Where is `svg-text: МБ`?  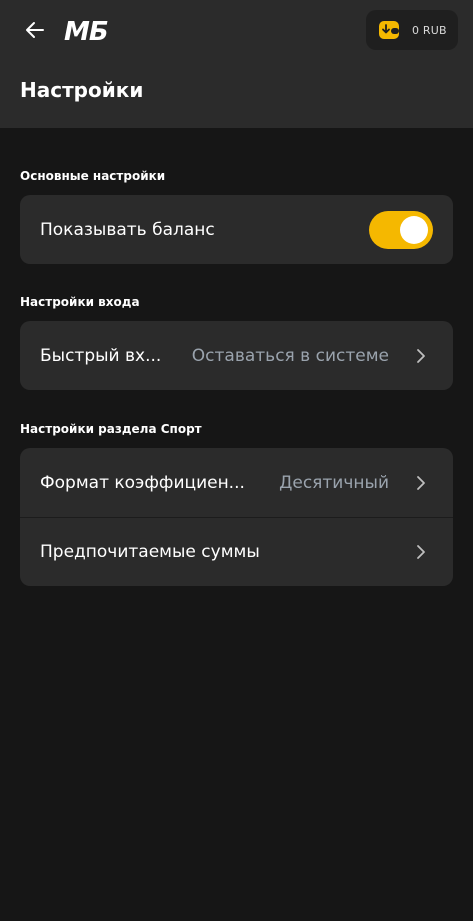
svg-text: МБ is located at coordinates (86, 30).